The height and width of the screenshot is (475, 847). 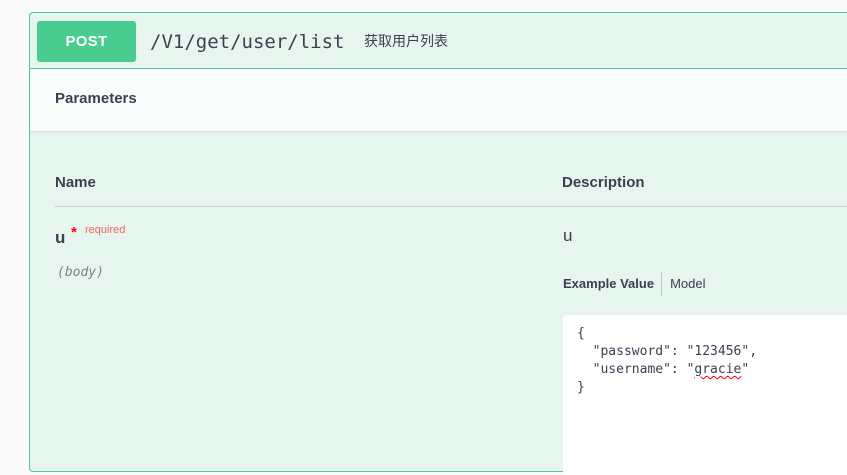 What do you see at coordinates (613, 284) in the screenshot?
I see `tab-example-value: Example Value` at bounding box center [613, 284].